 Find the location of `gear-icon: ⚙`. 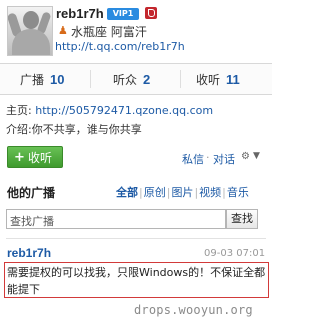

gear-icon: ⚙ is located at coordinates (245, 156).